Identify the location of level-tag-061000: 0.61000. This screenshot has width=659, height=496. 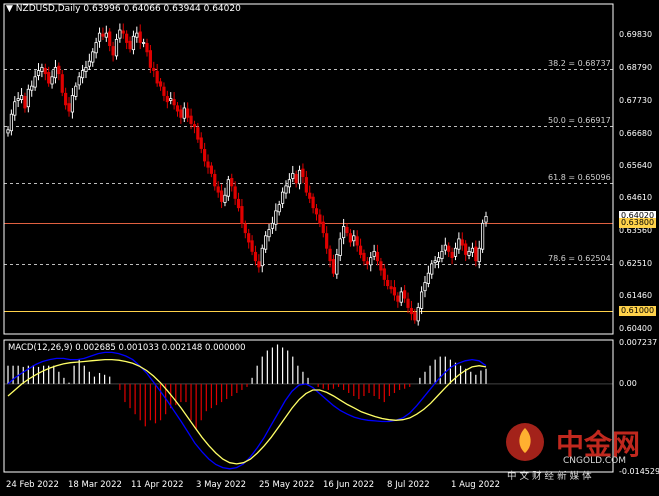
(638, 310).